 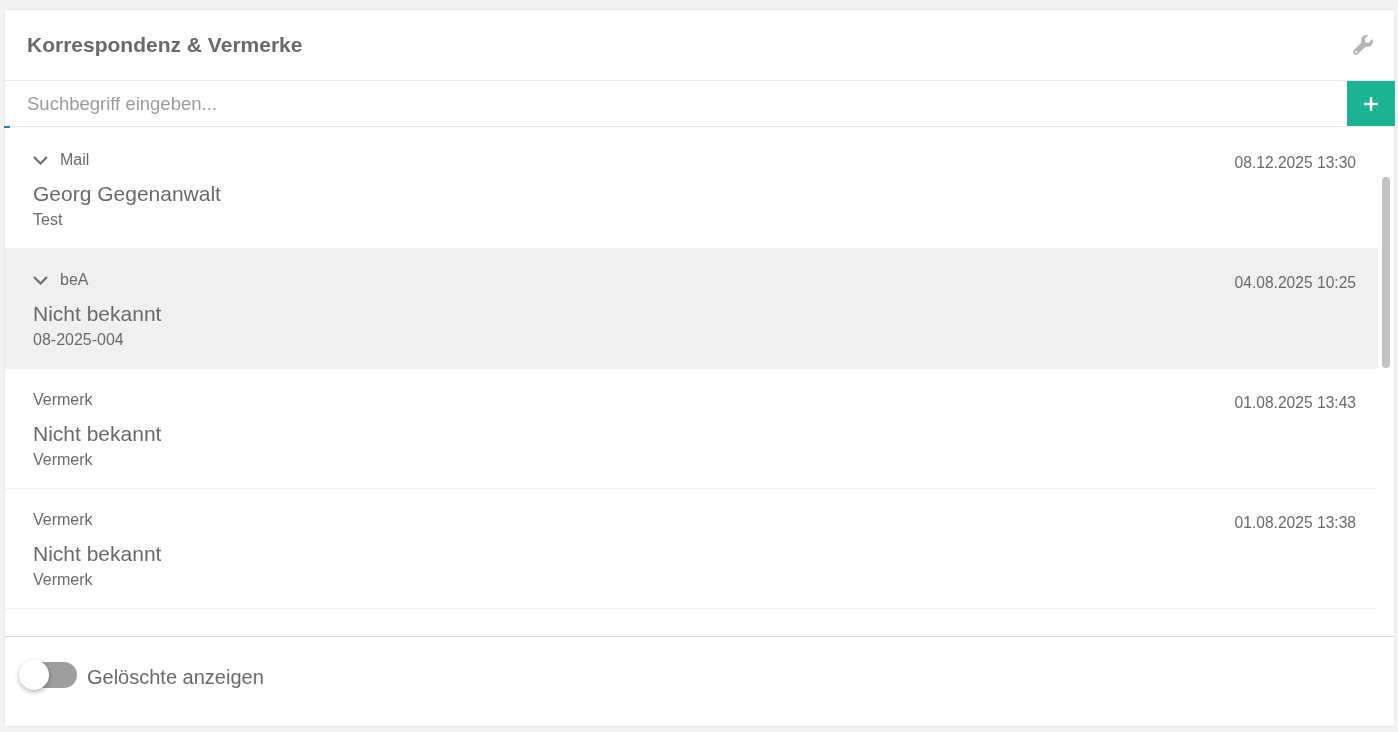 I want to click on wrench-icon, so click(x=1363, y=45).